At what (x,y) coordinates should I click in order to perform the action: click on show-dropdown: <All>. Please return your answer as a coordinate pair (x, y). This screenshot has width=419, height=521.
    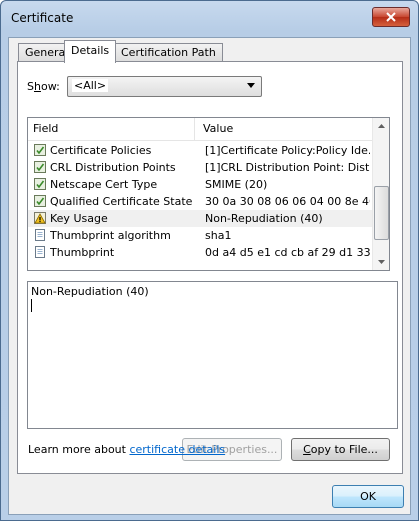
    Looking at the image, I should click on (164, 86).